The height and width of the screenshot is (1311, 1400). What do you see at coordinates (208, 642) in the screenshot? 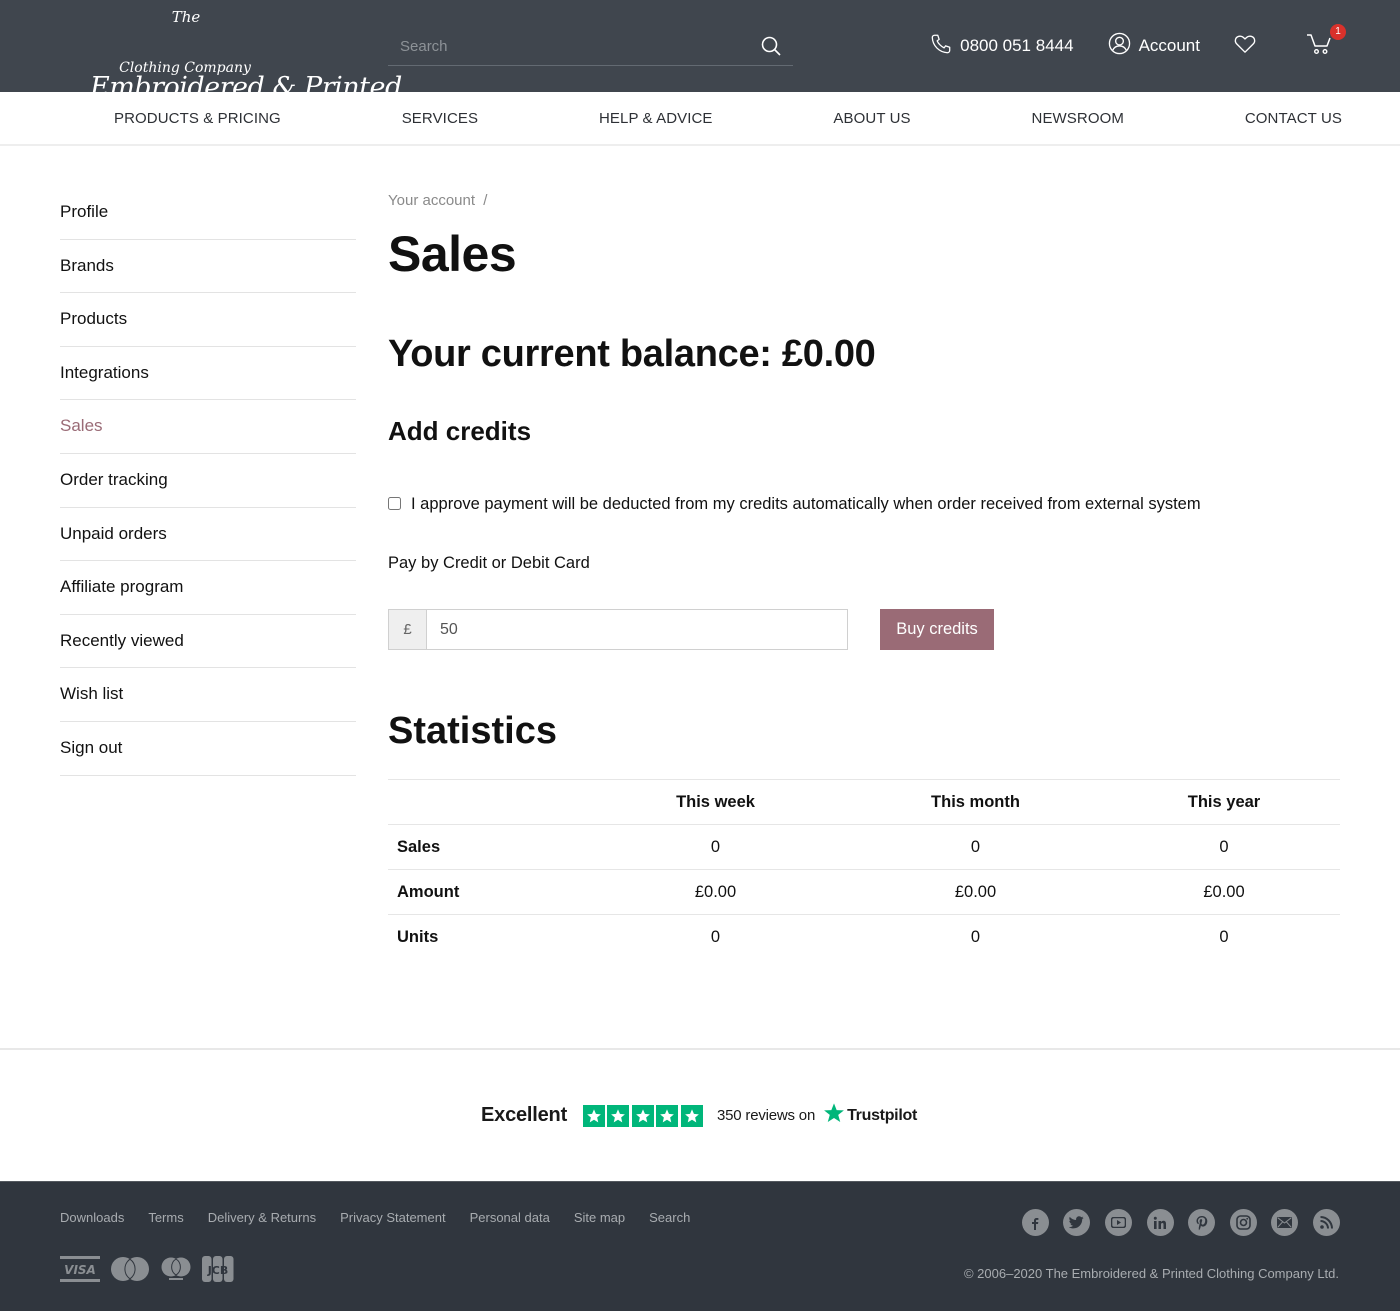
I see `sidebar-item-recently-viewed: Recently viewed` at bounding box center [208, 642].